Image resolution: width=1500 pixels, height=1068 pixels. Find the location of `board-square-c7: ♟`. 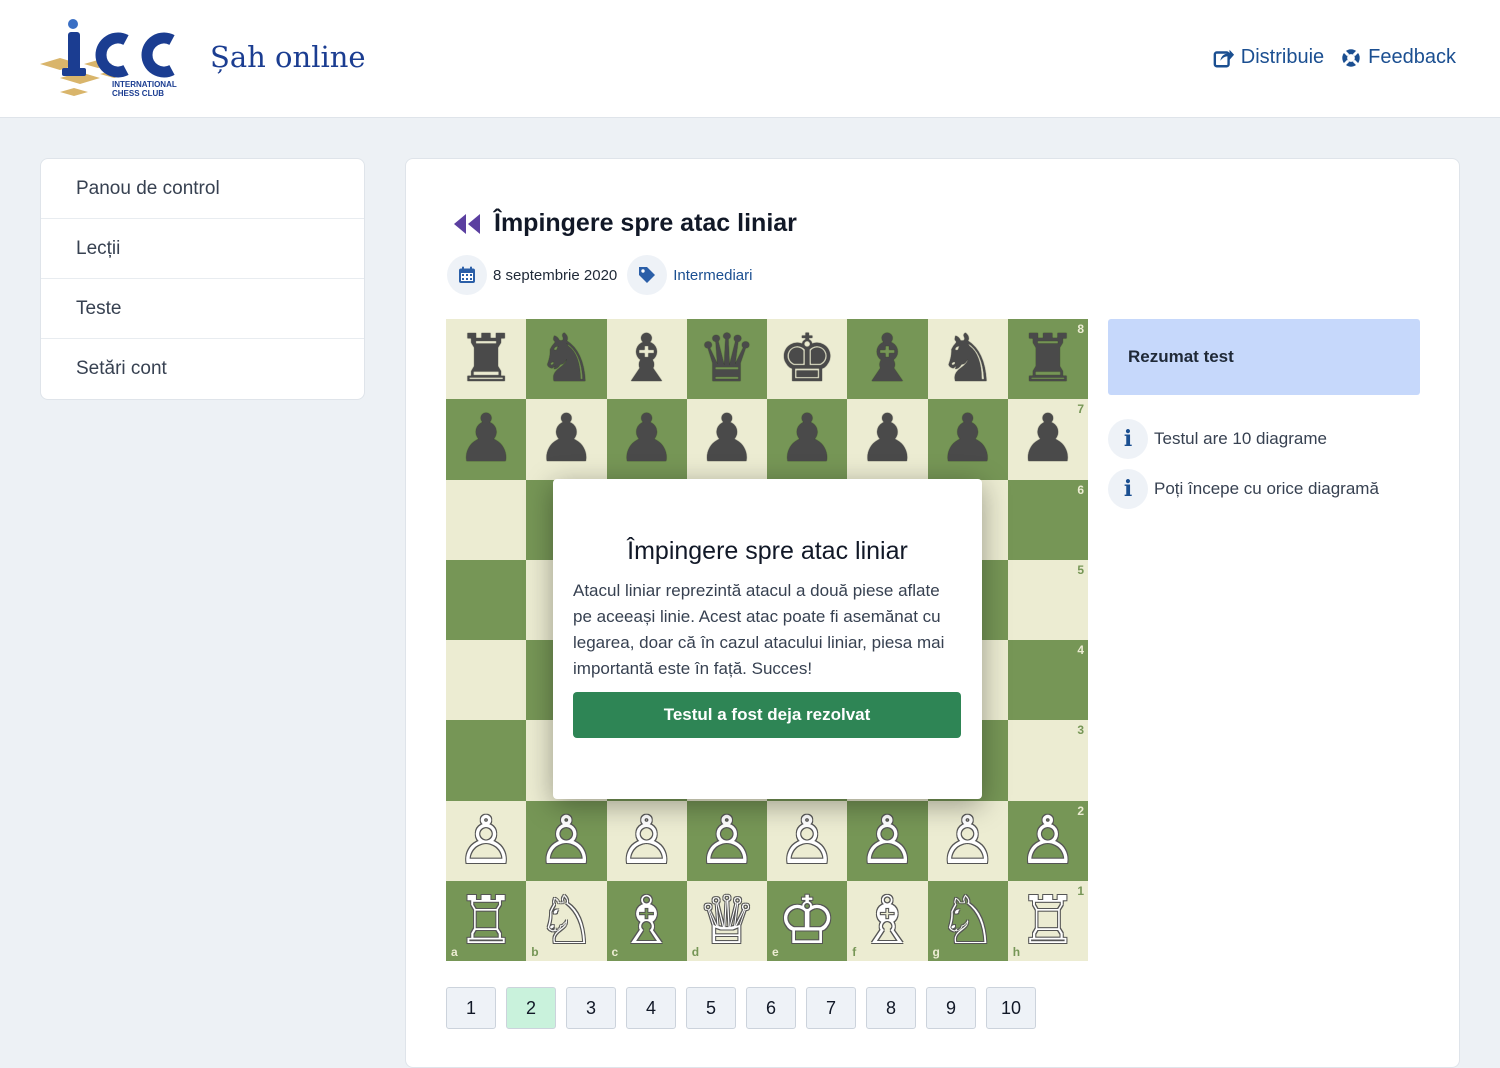

board-square-c7: ♟ is located at coordinates (646, 439).